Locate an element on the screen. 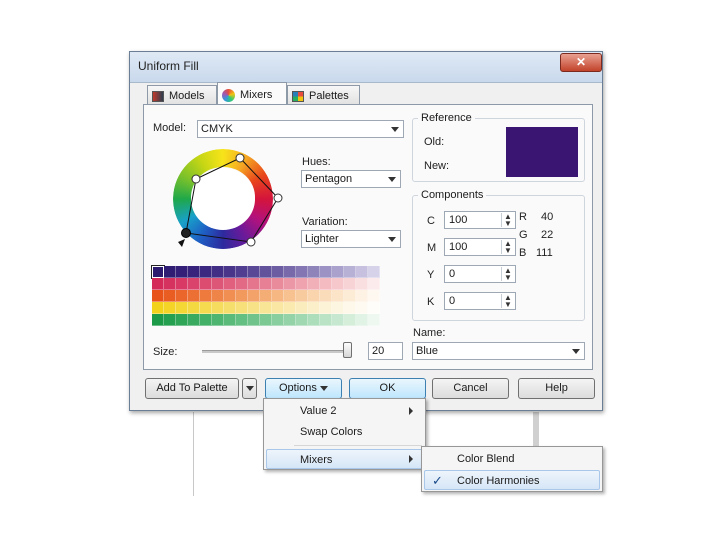 This screenshot has height=540, width=720. y-input: 0 ▲ ▼ is located at coordinates (480, 274).